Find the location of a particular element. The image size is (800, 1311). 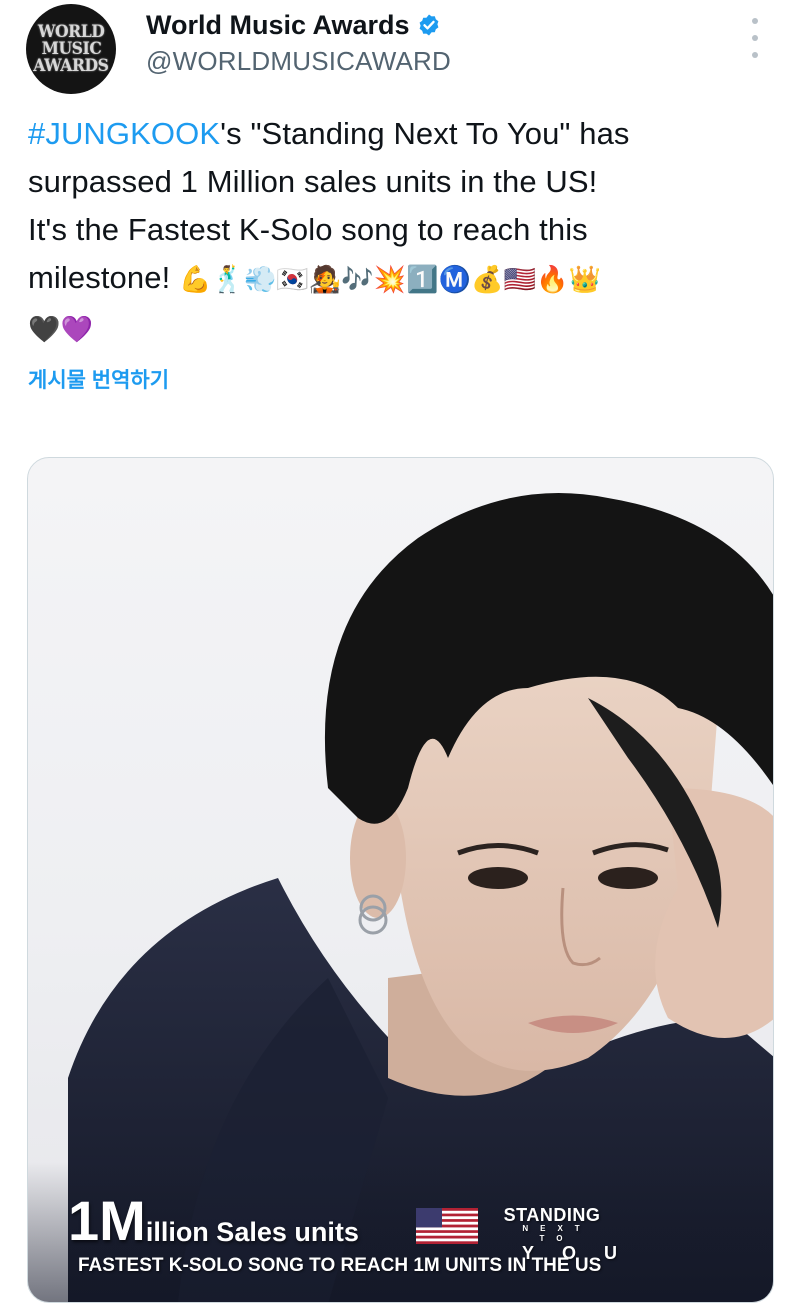

verified-badge-icon is located at coordinates (428, 25).